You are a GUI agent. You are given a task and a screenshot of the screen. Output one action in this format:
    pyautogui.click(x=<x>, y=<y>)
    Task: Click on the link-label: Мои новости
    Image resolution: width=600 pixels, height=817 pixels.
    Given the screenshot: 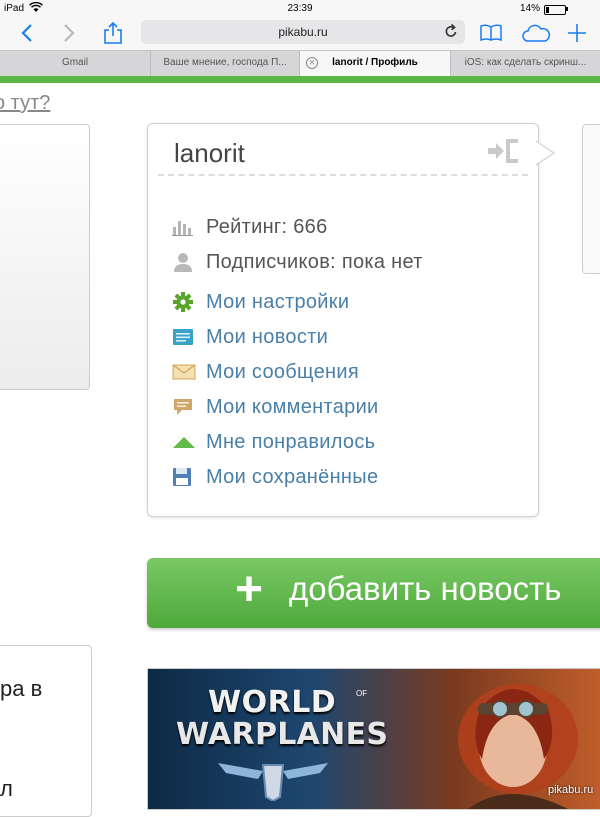 What is the action you would take?
    pyautogui.click(x=267, y=337)
    